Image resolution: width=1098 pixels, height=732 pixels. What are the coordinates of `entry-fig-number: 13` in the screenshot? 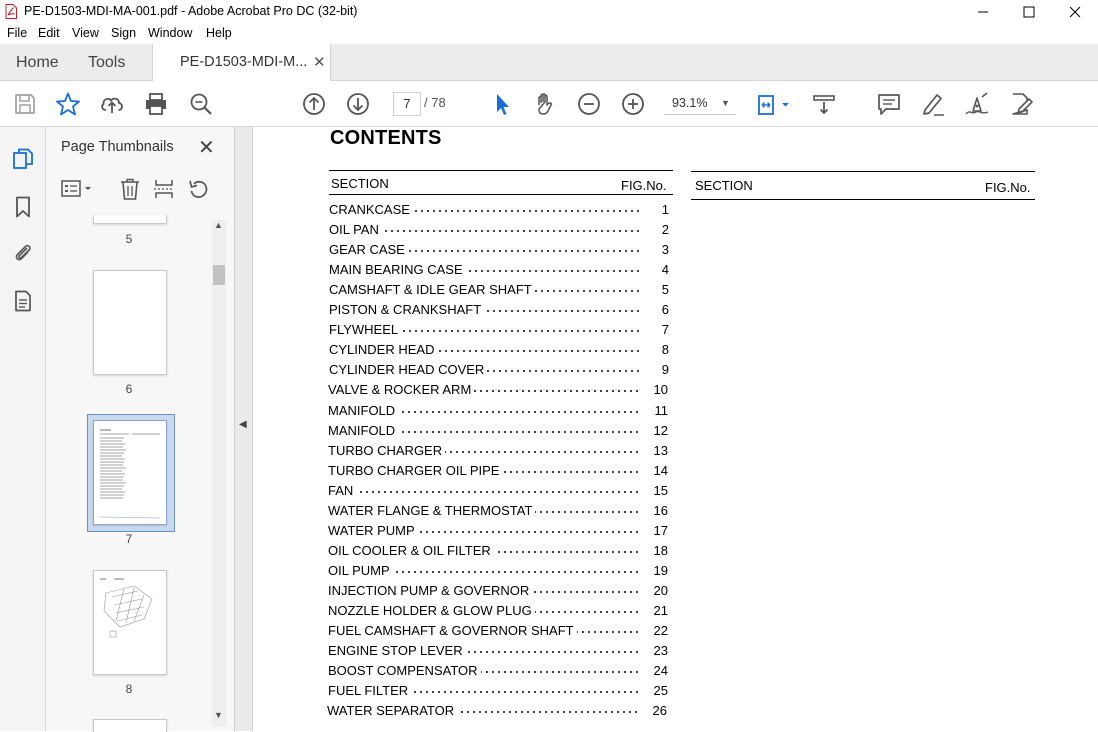 It's located at (660, 450).